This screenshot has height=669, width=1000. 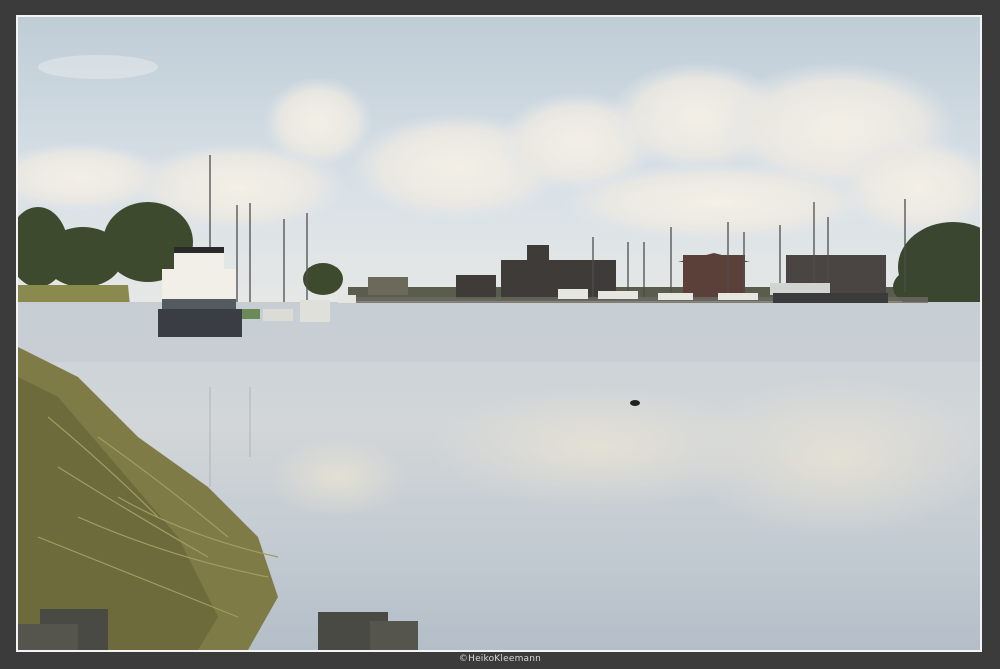 I want to click on water-bird, so click(x=635, y=403).